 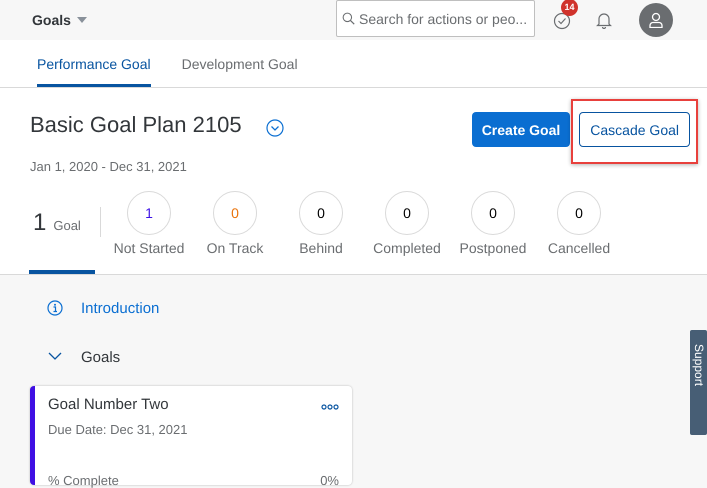 I want to click on chevron-circle-icon, so click(x=275, y=128).